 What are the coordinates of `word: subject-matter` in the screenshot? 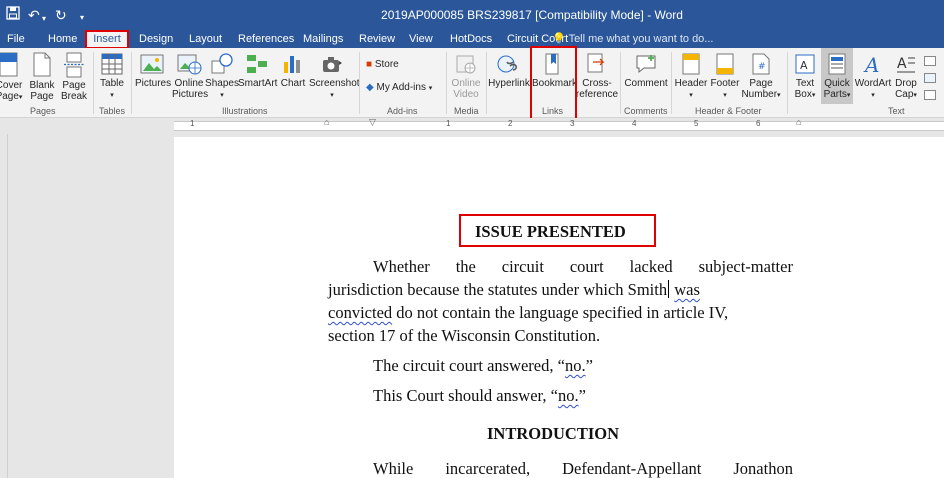 It's located at (745, 266).